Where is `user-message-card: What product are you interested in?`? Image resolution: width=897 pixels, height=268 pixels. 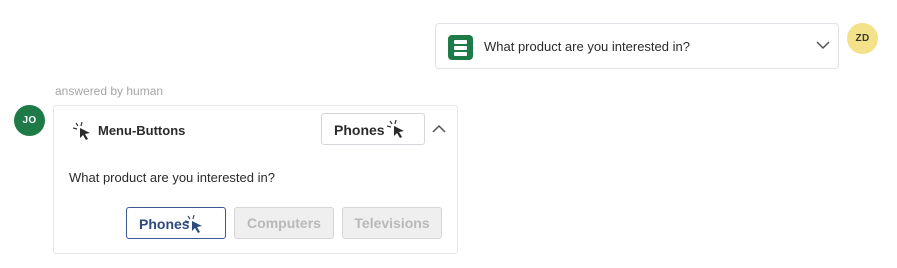
user-message-card: What product are you interested in? is located at coordinates (637, 46).